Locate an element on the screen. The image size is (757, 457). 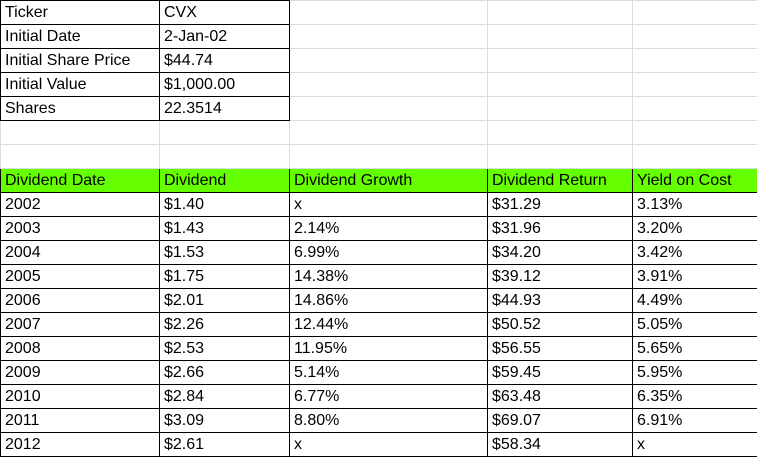
cell-growth: 8.80% is located at coordinates (388, 420).